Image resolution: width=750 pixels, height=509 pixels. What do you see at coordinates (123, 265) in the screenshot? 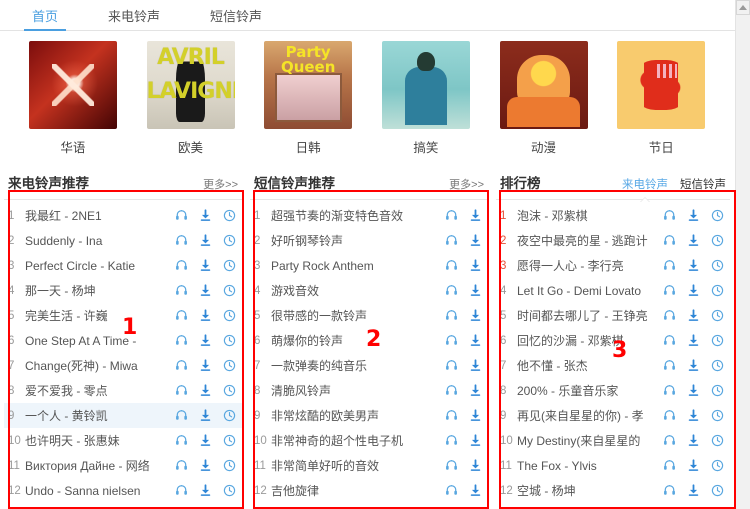
I see `list-item: 3 Perfect Circle - Katie` at bounding box center [123, 265].